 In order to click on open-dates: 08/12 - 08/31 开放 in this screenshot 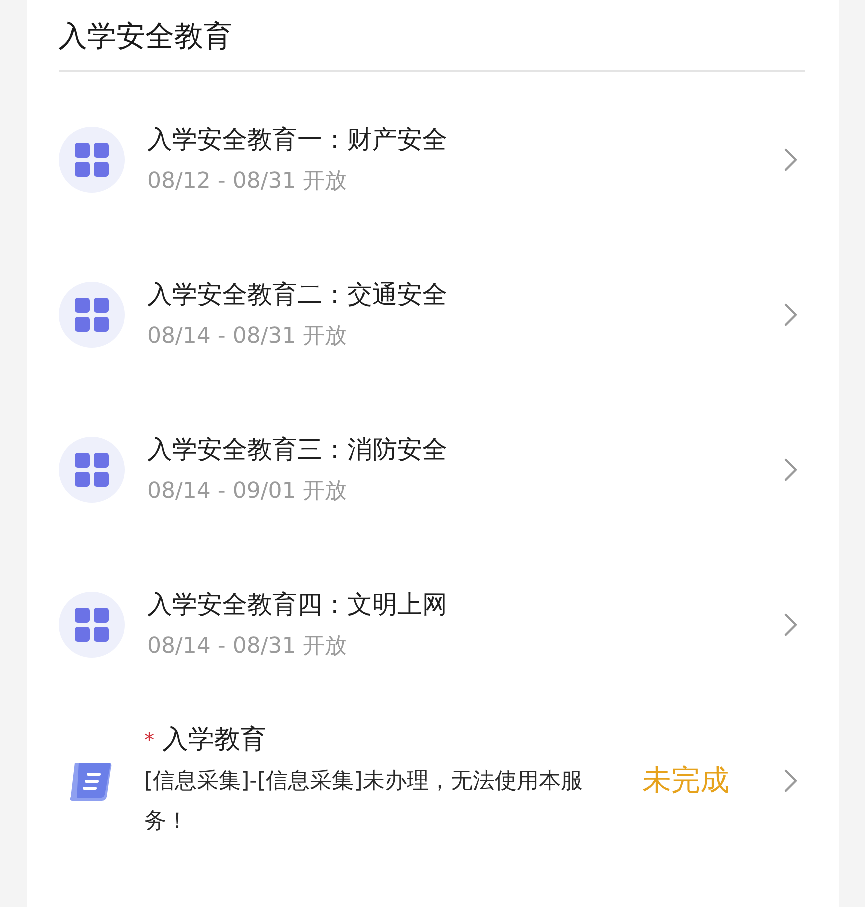, I will do `click(248, 182)`.